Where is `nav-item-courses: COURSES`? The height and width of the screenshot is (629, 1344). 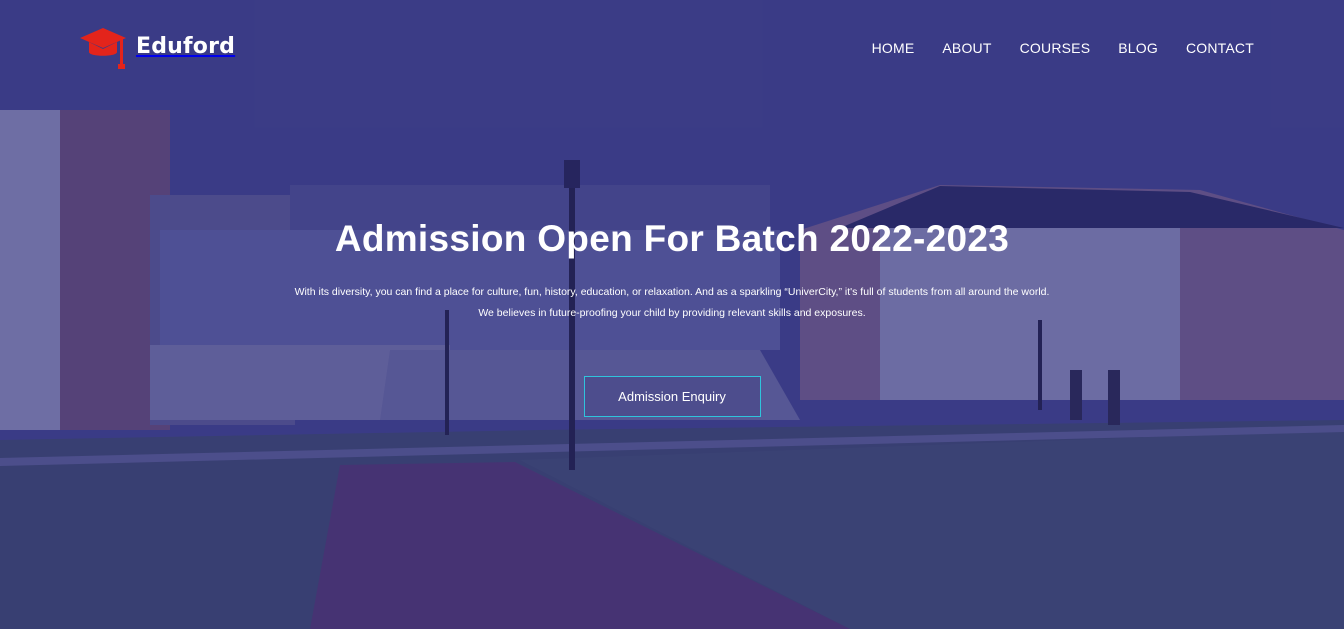 nav-item-courses: COURSES is located at coordinates (1055, 49).